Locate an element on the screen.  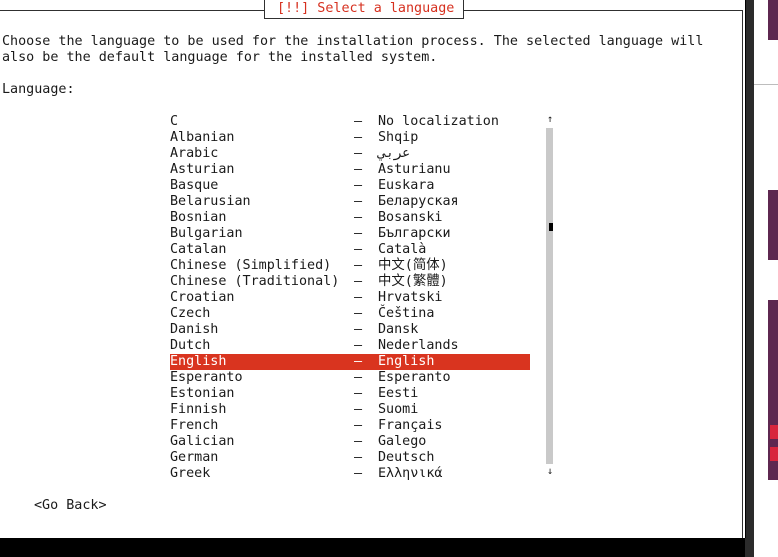
desktop-background-strip is located at coordinates (766, 278).